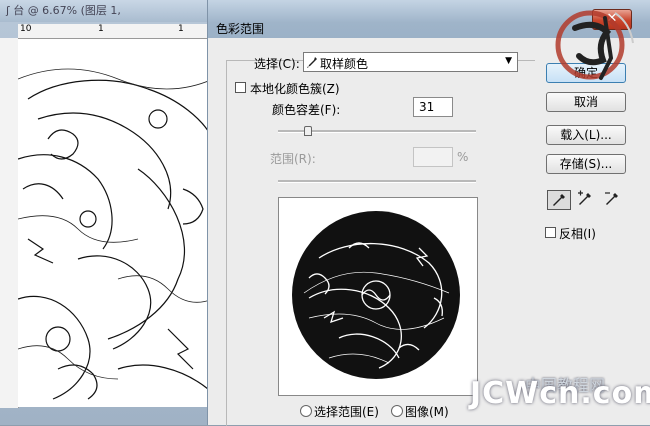 Image resolution: width=650 pixels, height=426 pixels. Describe the element at coordinates (594, 45) in the screenshot. I see `site-logo` at that location.